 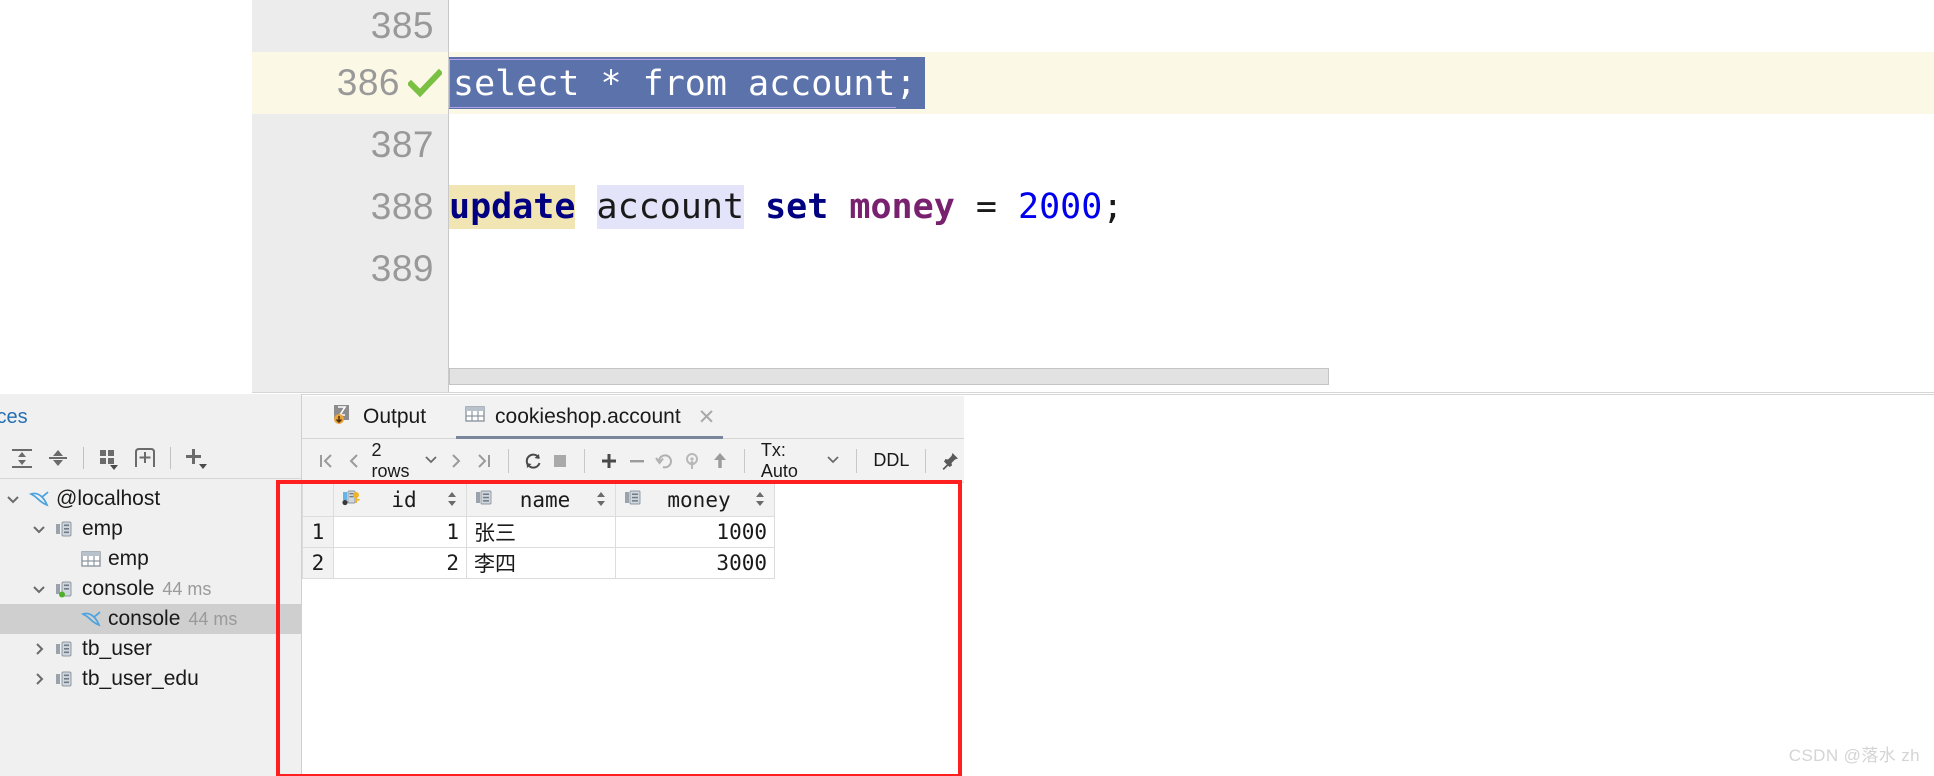 I want to click on table-row: 1 1 张三 1000, so click(x=633, y=532).